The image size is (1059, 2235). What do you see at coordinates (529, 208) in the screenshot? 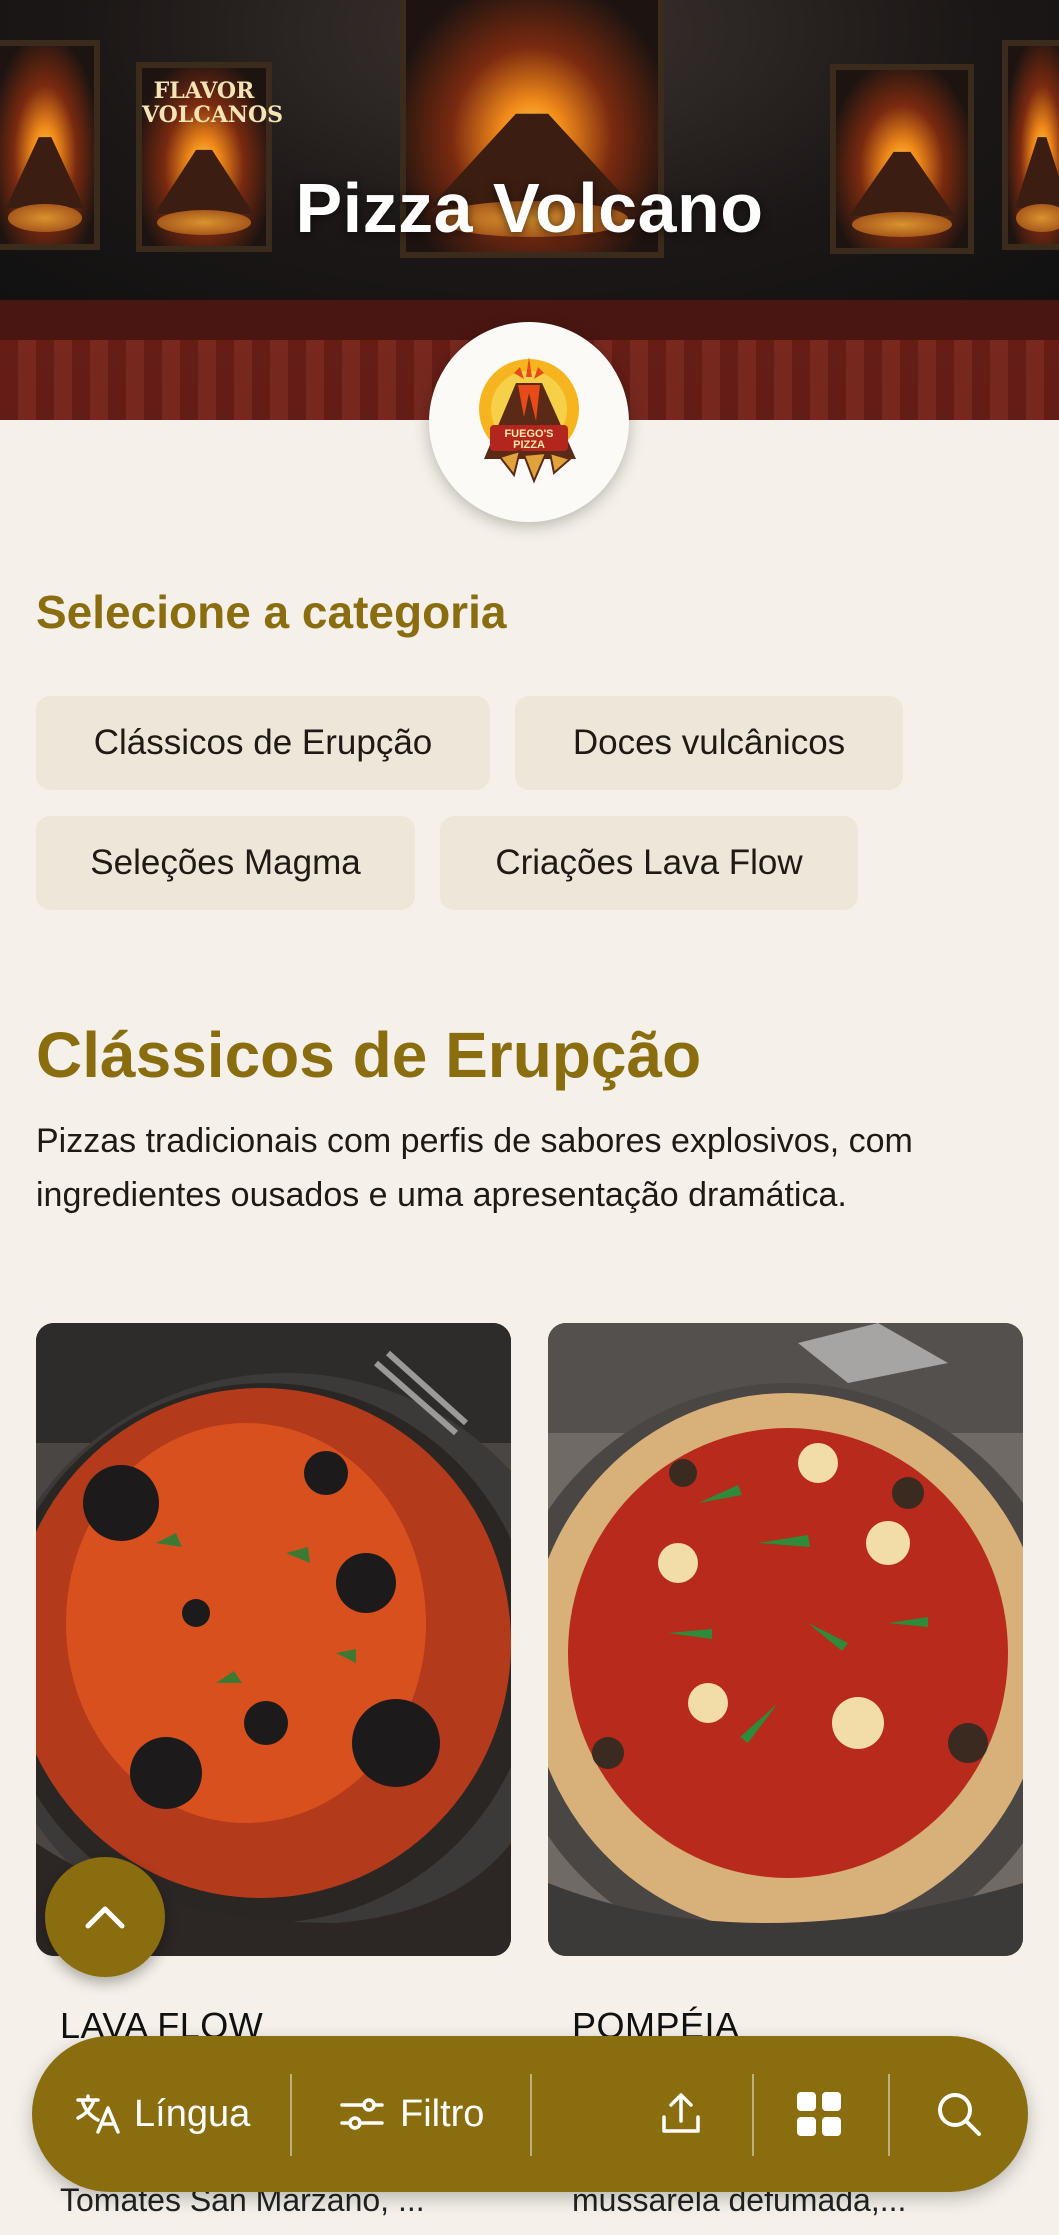
I see `page-title: Pizza Volcano` at bounding box center [529, 208].